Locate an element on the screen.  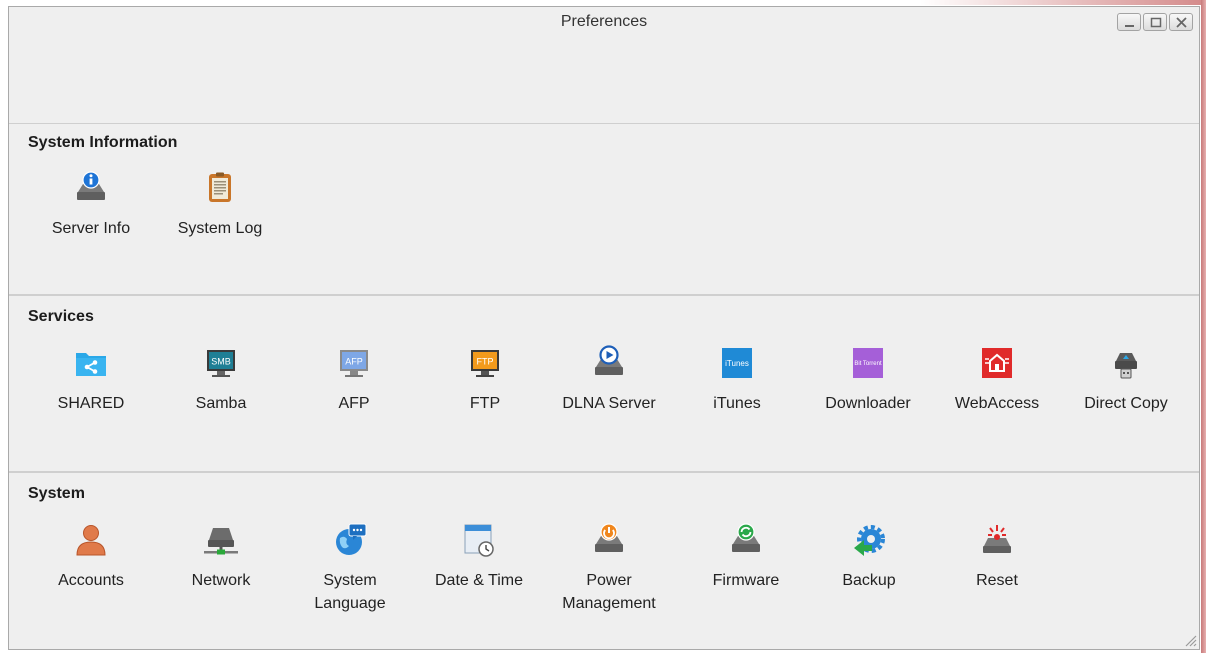
item-label: Date & Time is located at coordinates (479, 580).